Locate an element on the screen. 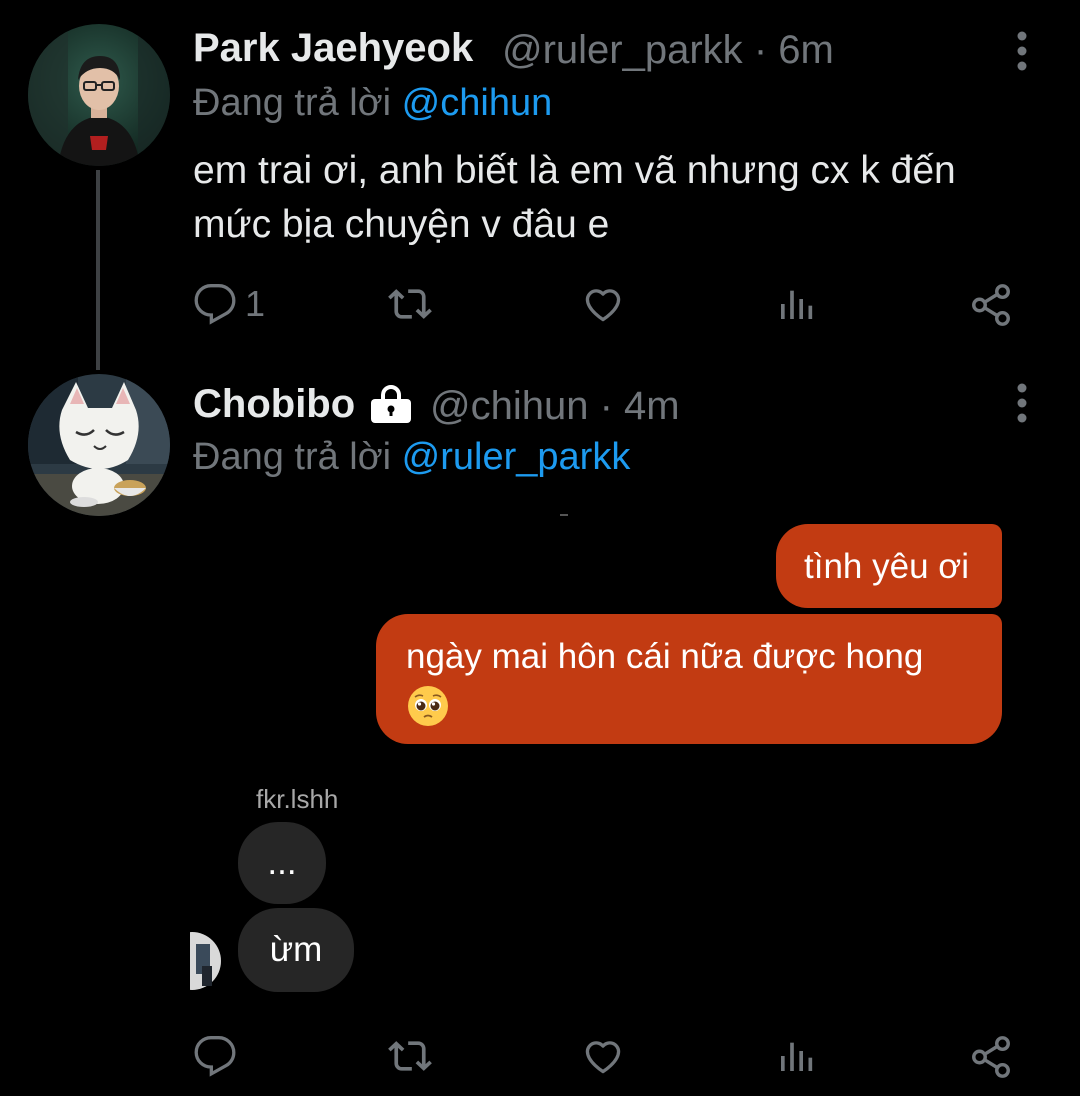  display-name: Chobibo is located at coordinates (274, 404).